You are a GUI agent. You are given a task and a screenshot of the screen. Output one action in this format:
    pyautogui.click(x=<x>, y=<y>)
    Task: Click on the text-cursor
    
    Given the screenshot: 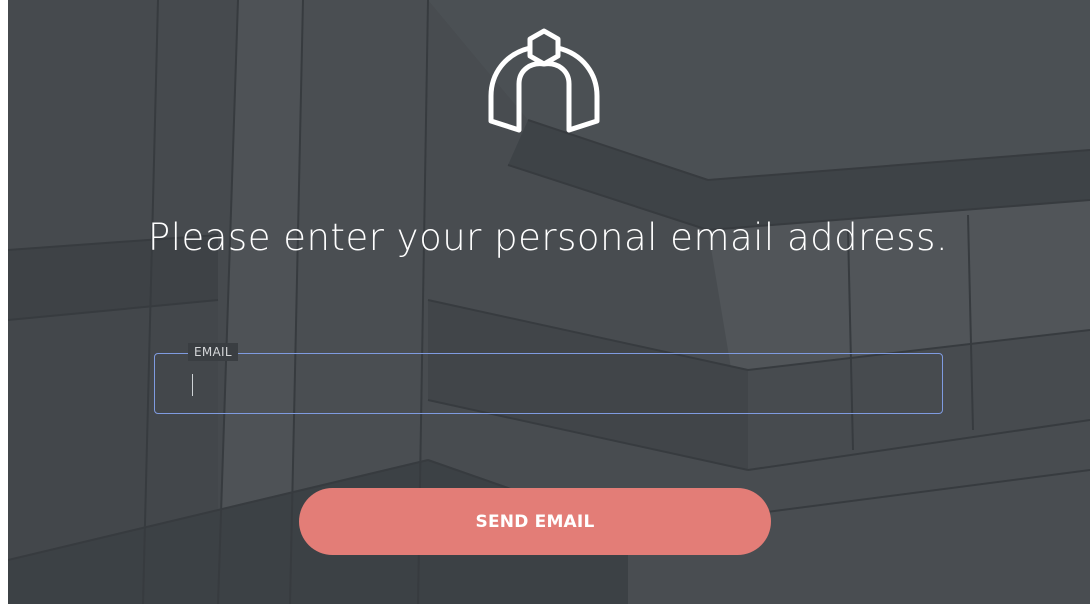 What is the action you would take?
    pyautogui.click(x=192, y=385)
    